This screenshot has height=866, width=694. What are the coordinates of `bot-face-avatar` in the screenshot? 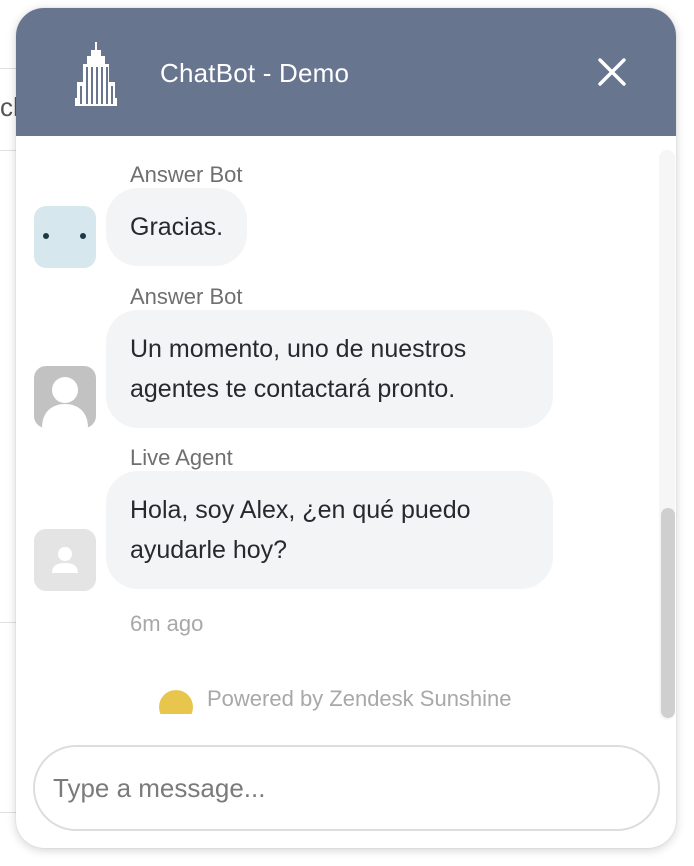 It's located at (65, 237).